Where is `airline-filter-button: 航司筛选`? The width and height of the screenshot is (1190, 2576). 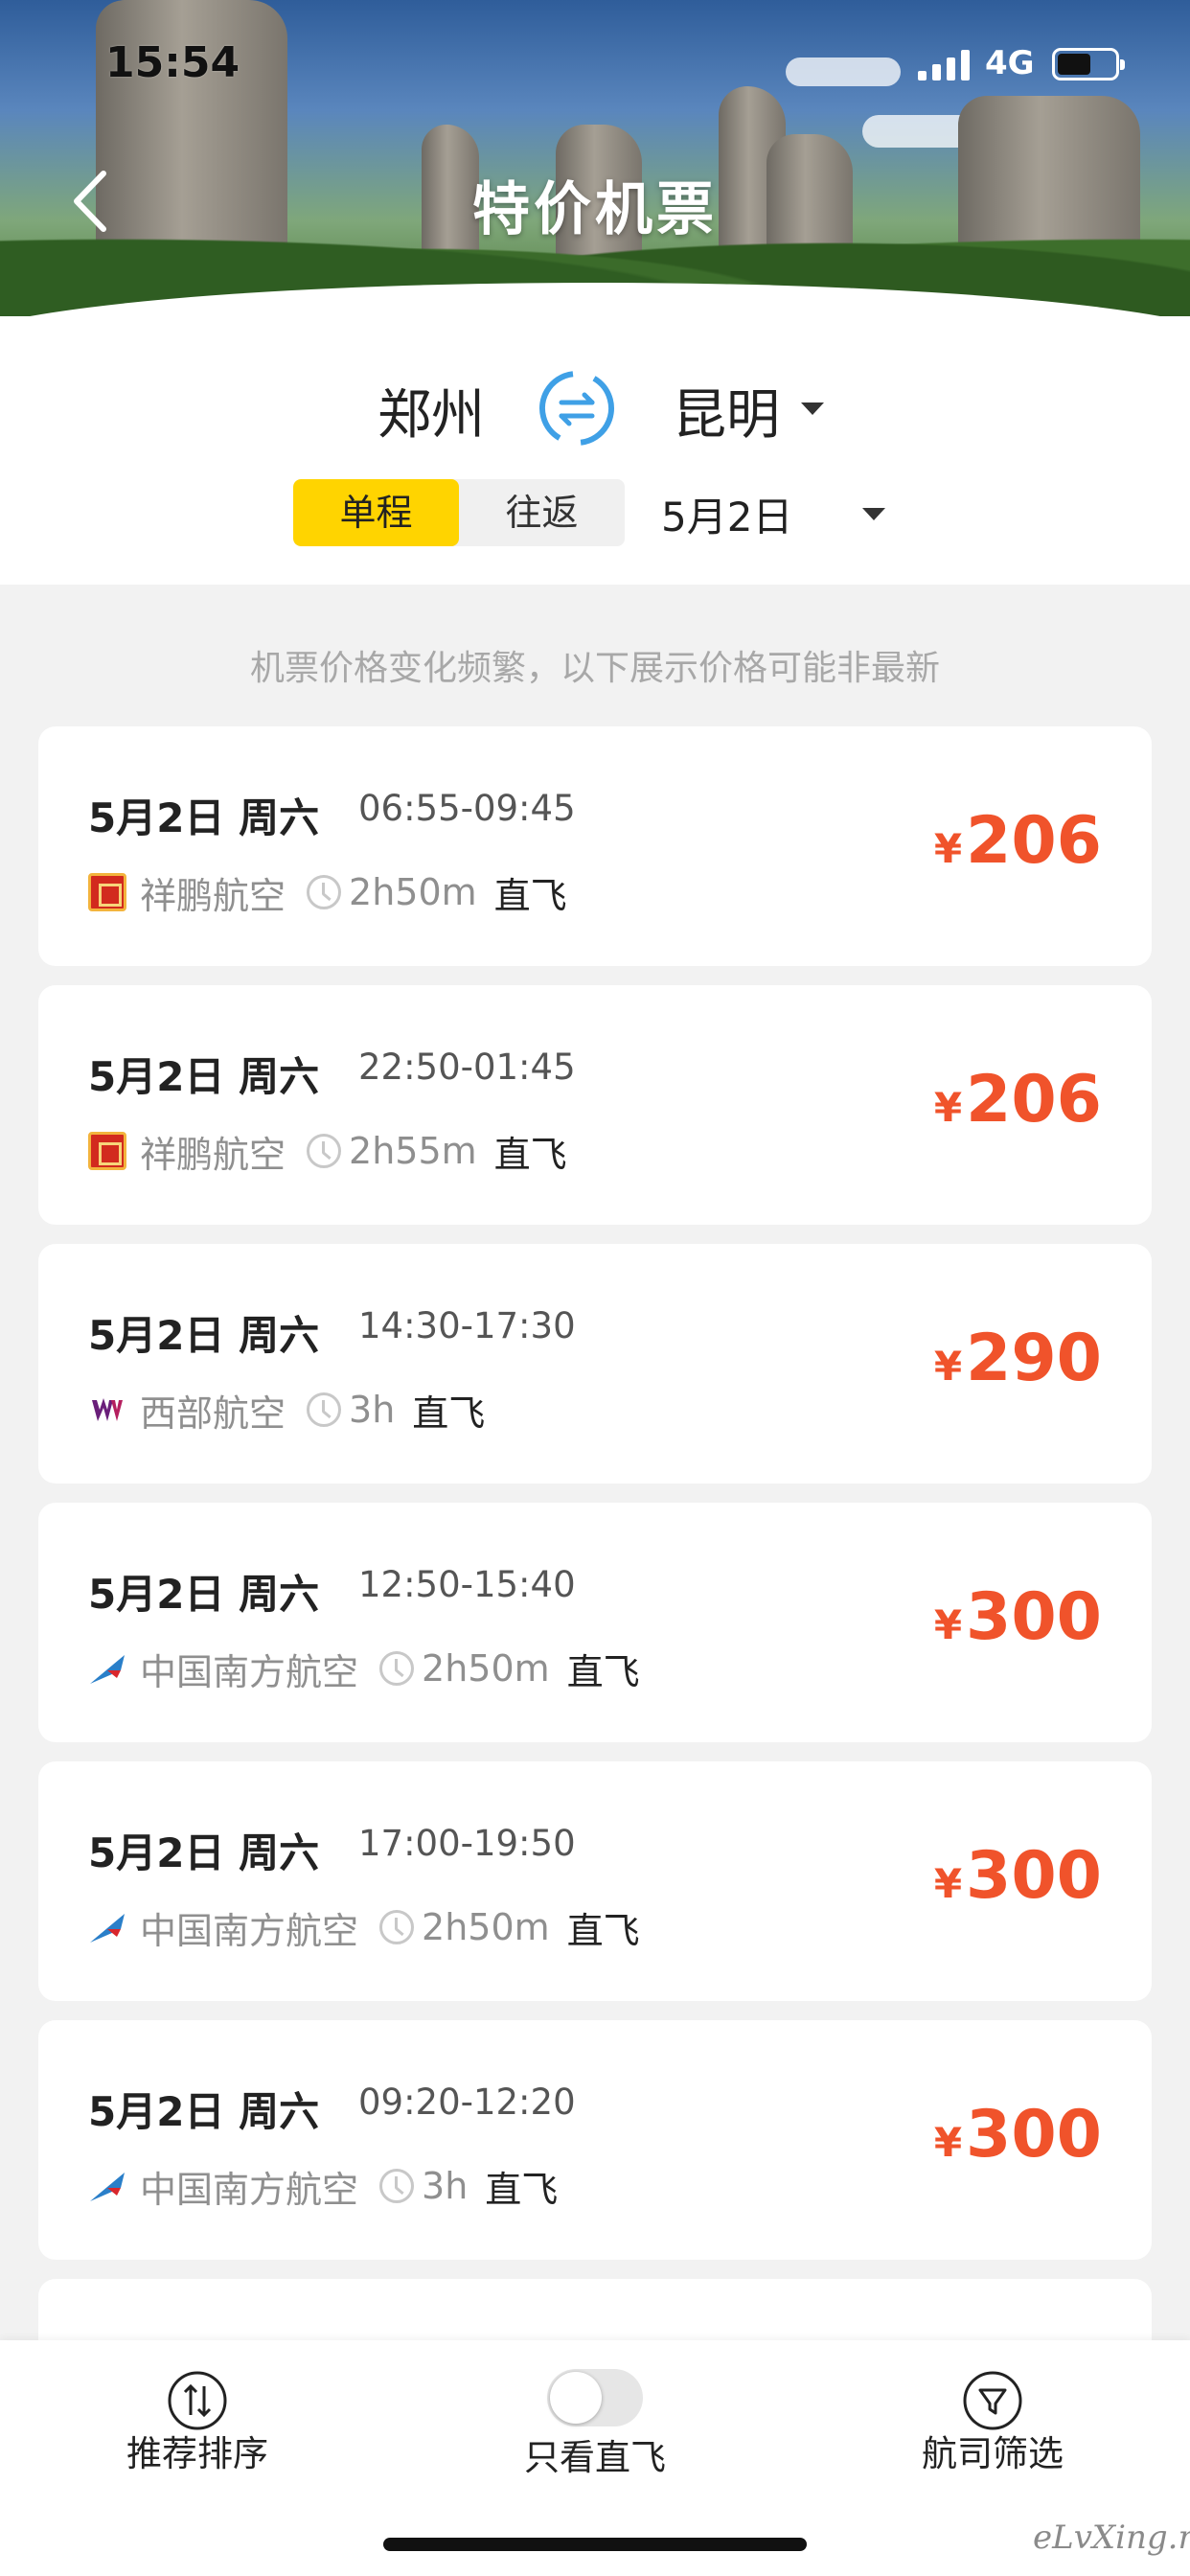 airline-filter-button: 航司筛选 is located at coordinates (993, 2422).